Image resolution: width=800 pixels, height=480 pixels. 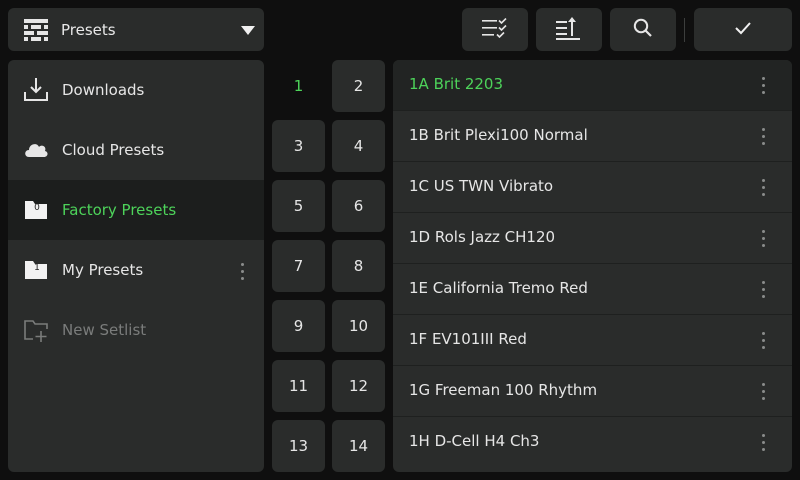 I want to click on search-icon, so click(x=643, y=30).